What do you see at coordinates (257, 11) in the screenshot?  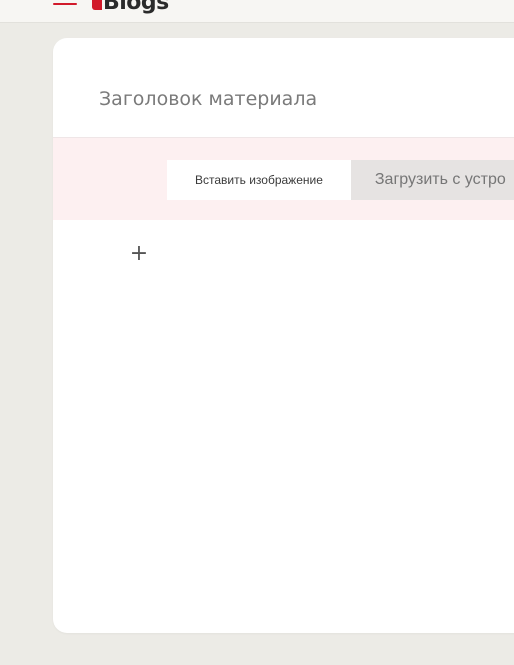 I see `top-header: Blogs` at bounding box center [257, 11].